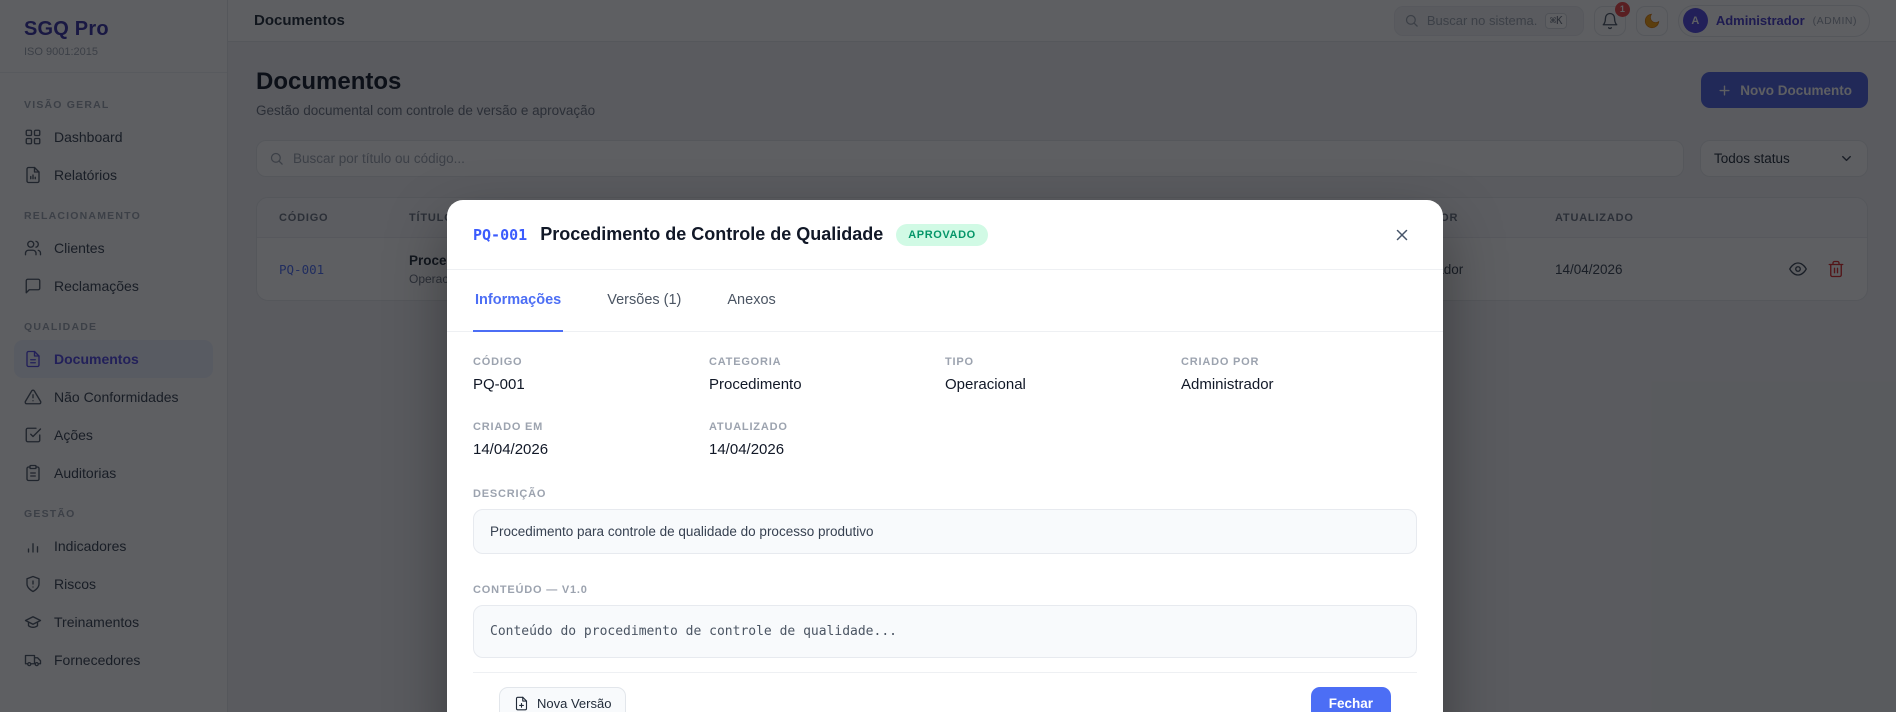 The image size is (1896, 712). I want to click on modal-document-code: PQ-001, so click(500, 234).